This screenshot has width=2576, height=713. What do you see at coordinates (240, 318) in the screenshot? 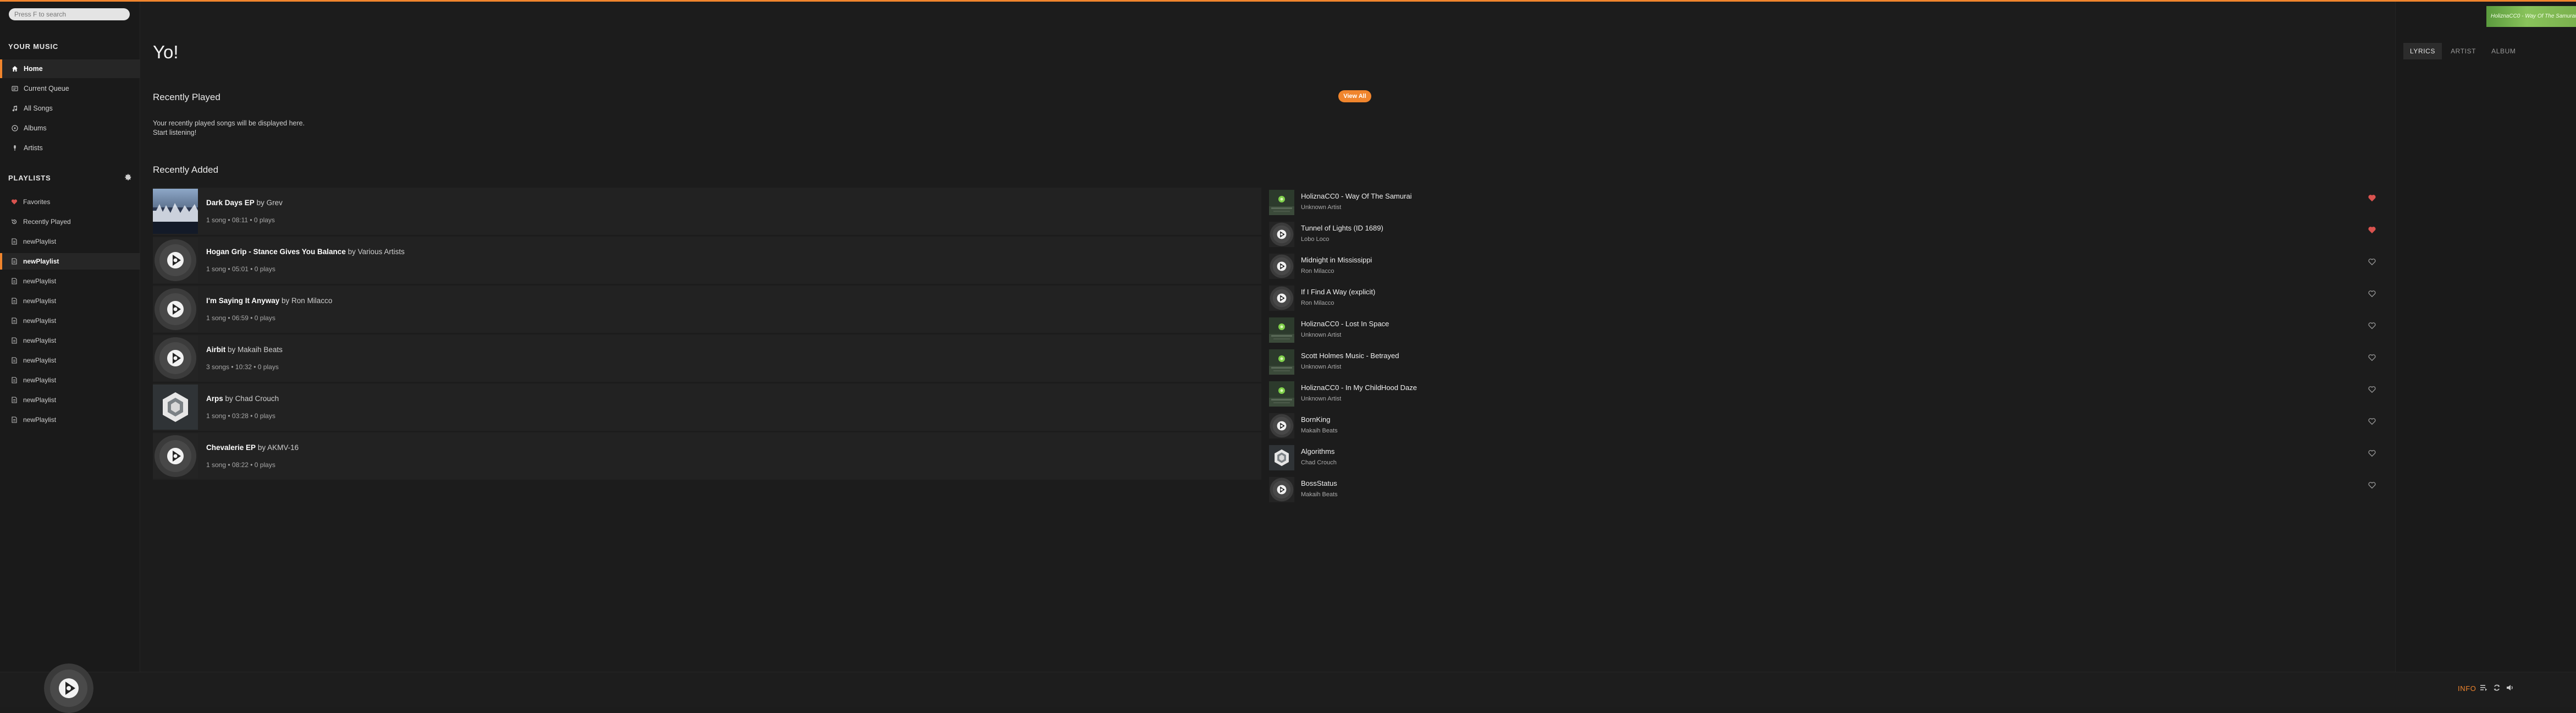
I see `album-meta: 1 song • 06:59 • 0 plays` at bounding box center [240, 318].